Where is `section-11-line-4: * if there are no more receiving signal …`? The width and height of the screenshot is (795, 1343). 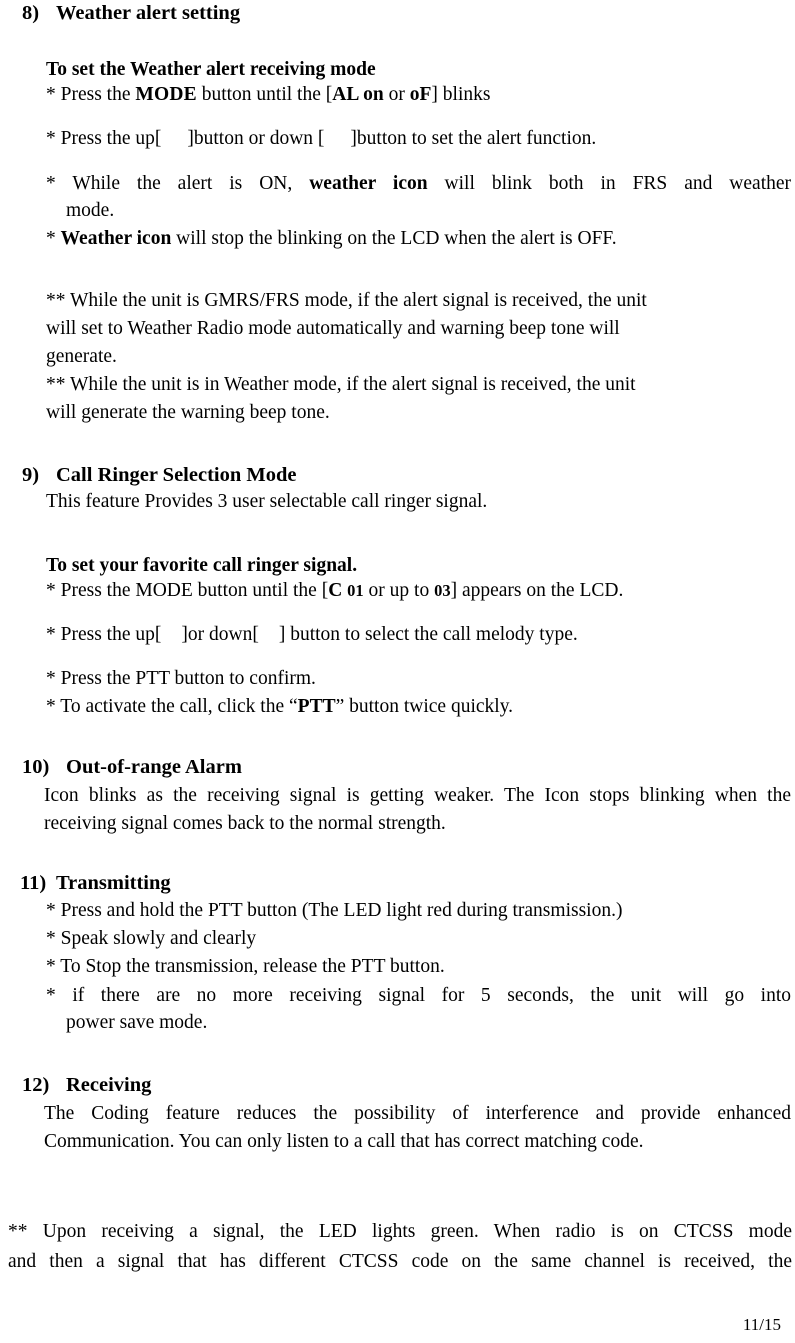
section-11-line-4: * if there are no more receiving signal … is located at coordinates (418, 995).